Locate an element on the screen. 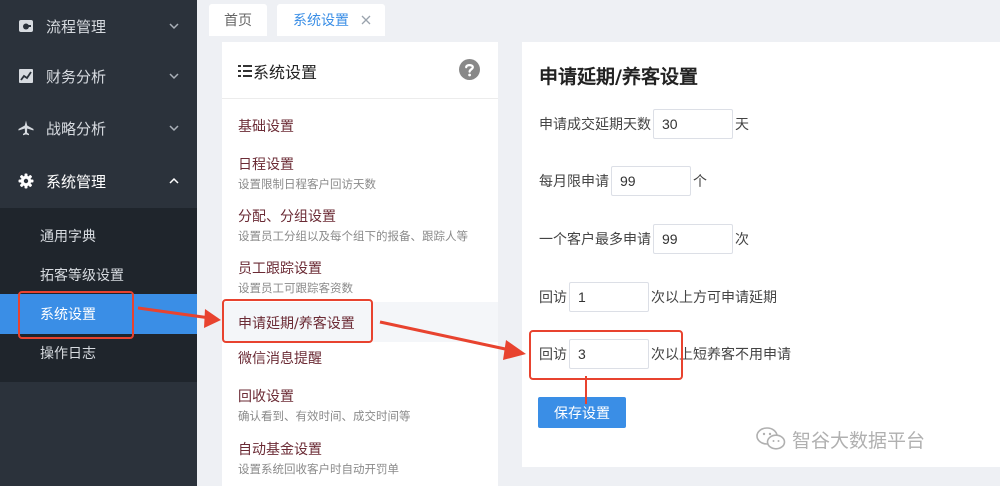  watermark-text: 智谷大数据平台 is located at coordinates (859, 440).